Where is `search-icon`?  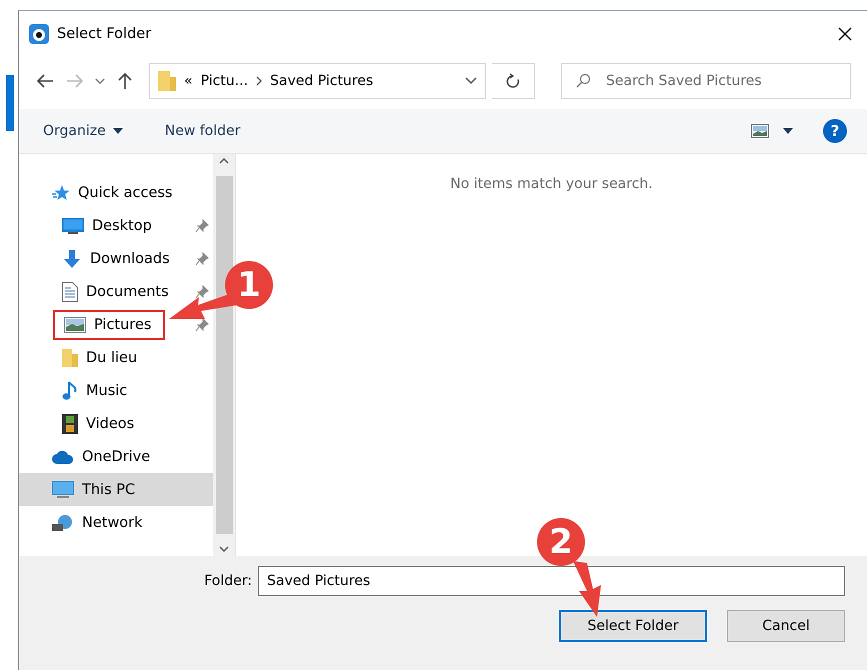
search-icon is located at coordinates (583, 81).